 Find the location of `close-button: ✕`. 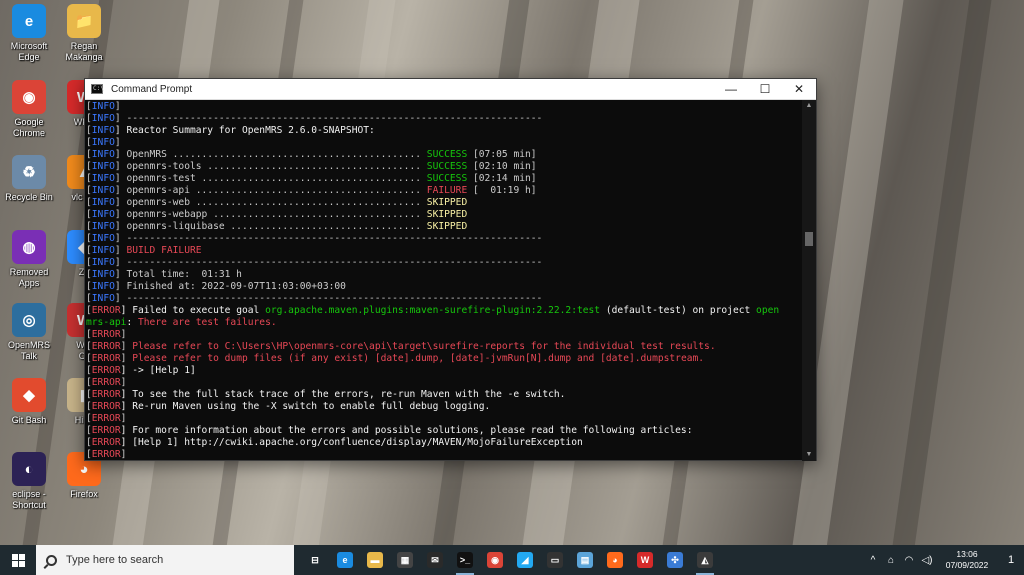

close-button: ✕ is located at coordinates (799, 89).